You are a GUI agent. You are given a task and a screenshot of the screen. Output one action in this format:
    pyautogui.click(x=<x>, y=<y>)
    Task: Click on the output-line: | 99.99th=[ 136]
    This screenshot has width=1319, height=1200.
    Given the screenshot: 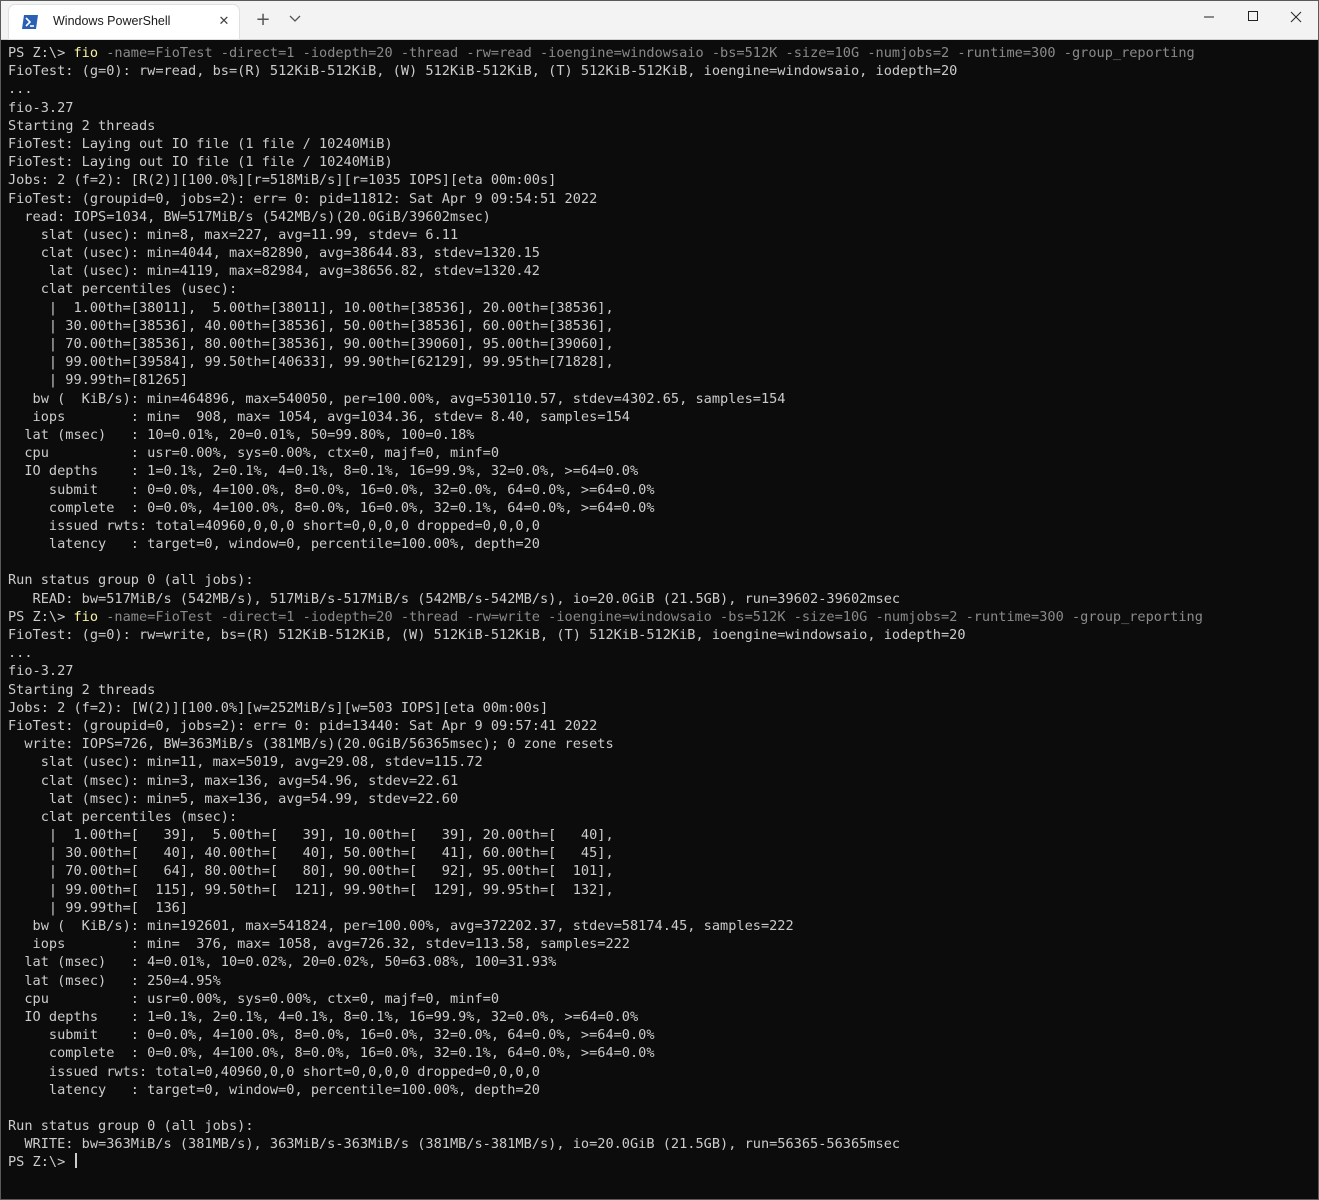 What is the action you would take?
    pyautogui.click(x=98, y=907)
    